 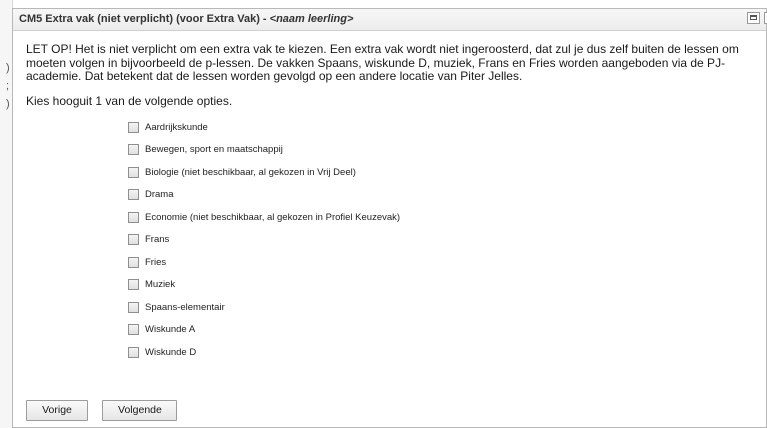 I want to click on option-drama: Drama, so click(x=441, y=195).